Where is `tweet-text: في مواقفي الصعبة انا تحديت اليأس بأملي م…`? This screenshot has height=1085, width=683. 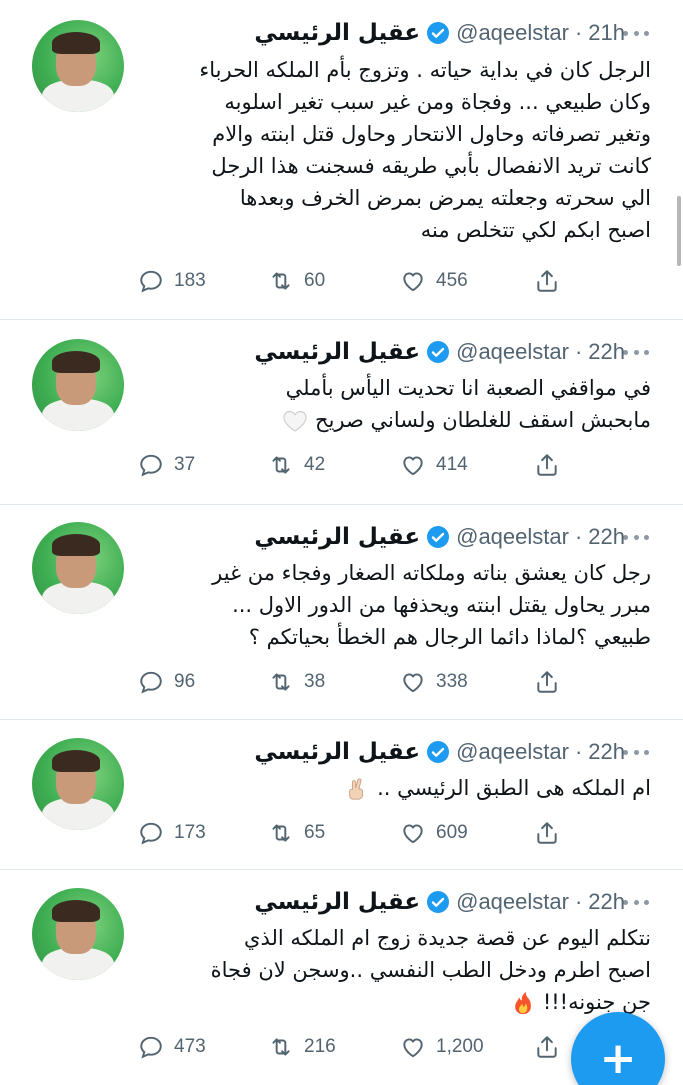
tweet-text: في مواقفي الصعبة انا تحديت اليأس بأملي م… is located at coordinates (391, 404).